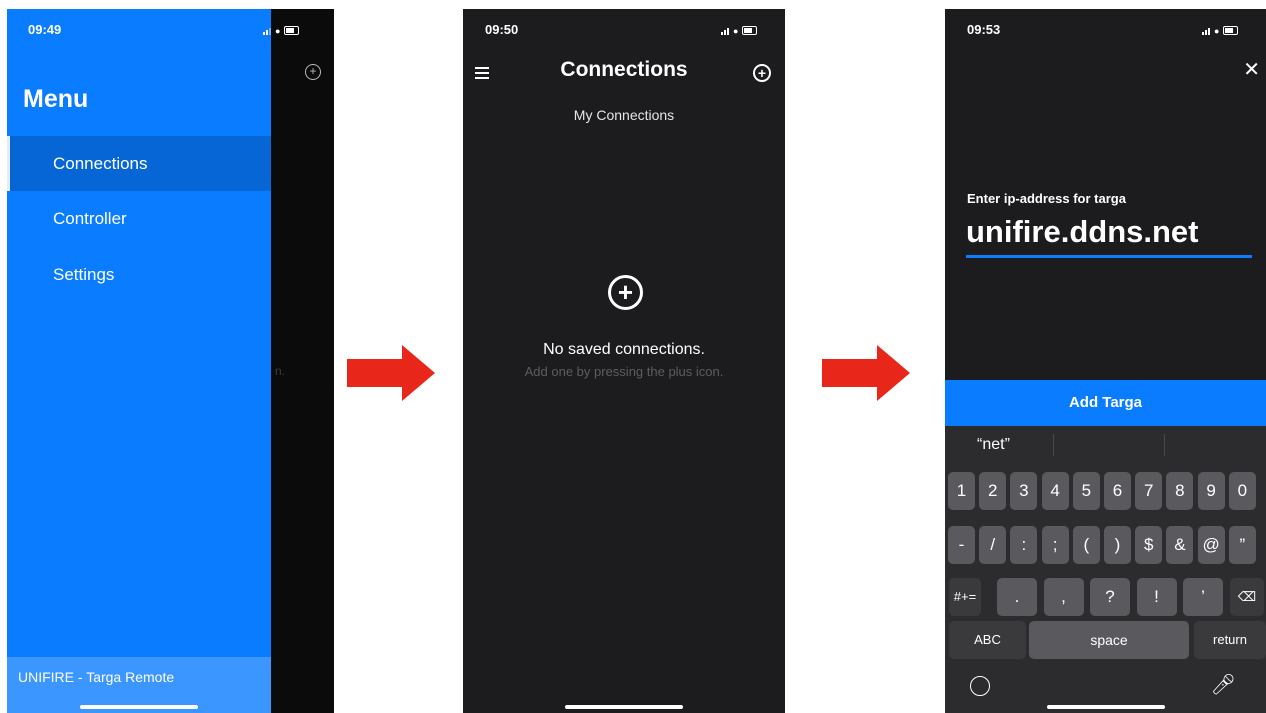 The width and height of the screenshot is (1266, 713). I want to click on keyboard-key: ., so click(1017, 597).